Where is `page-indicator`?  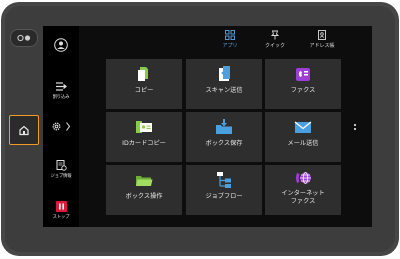
page-indicator is located at coordinates (355, 128).